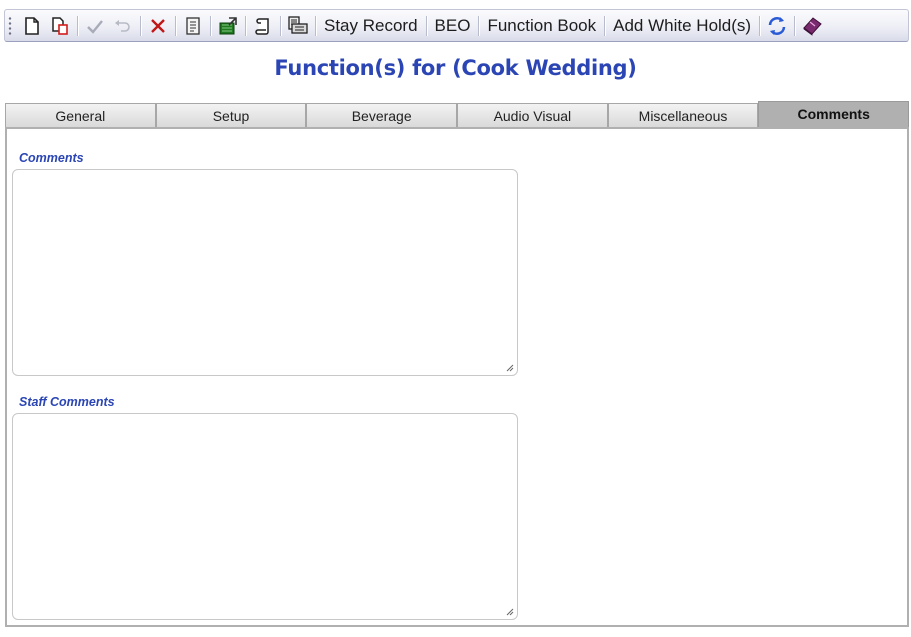  I want to click on page-title: Function(s) for (Cook Wedding), so click(455, 68).